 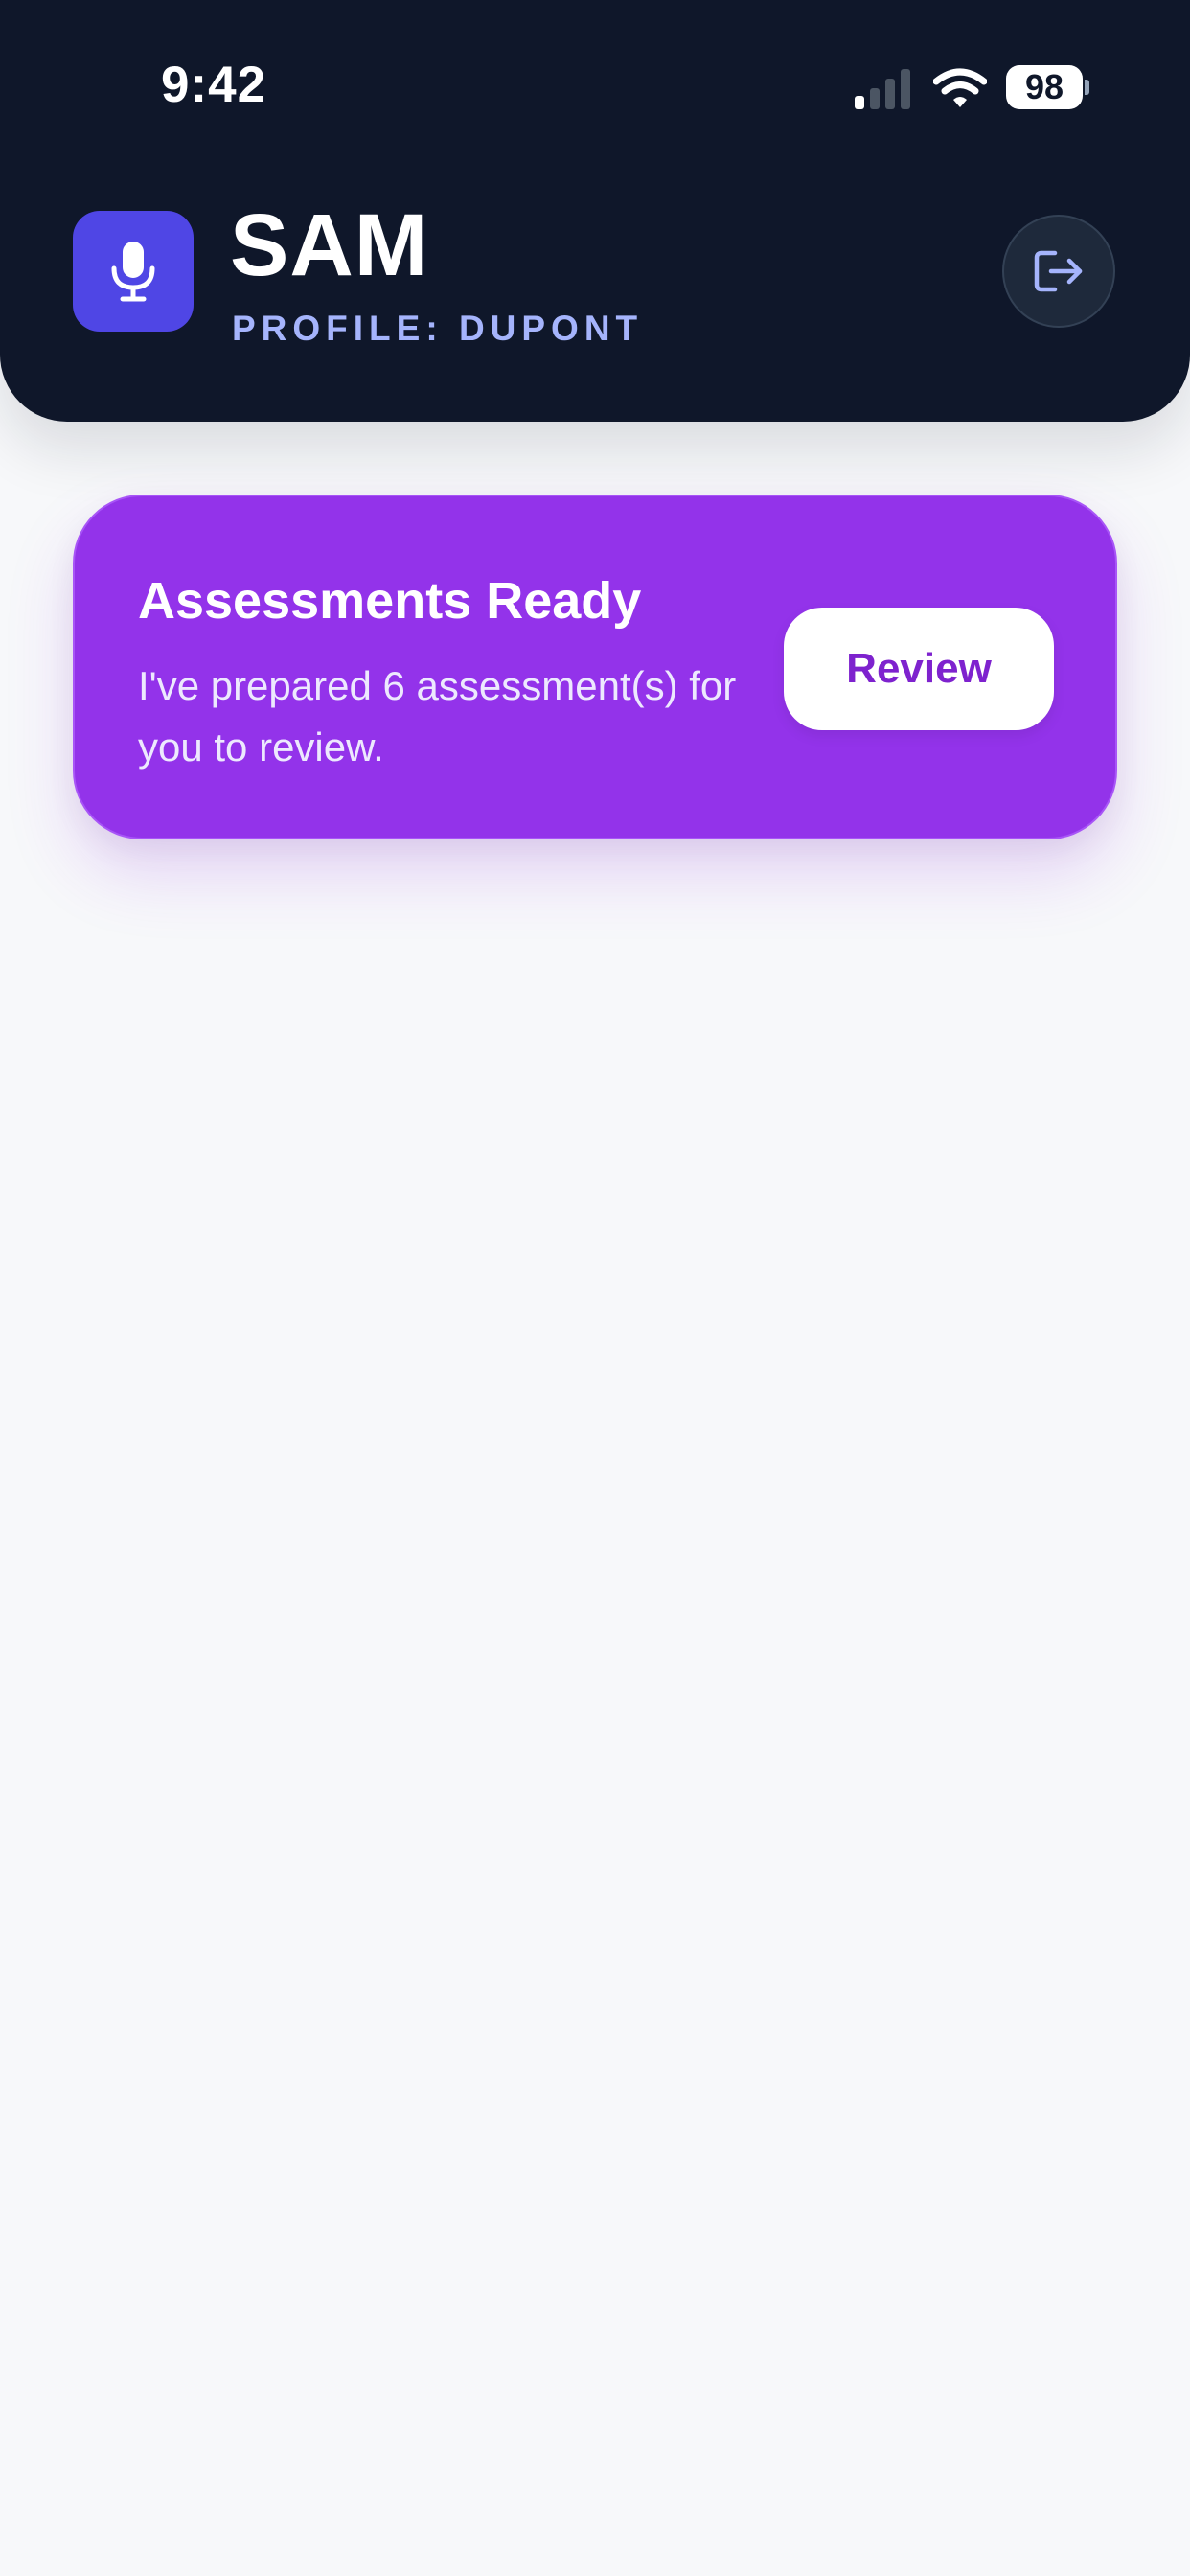 I want to click on app-logo, so click(x=133, y=271).